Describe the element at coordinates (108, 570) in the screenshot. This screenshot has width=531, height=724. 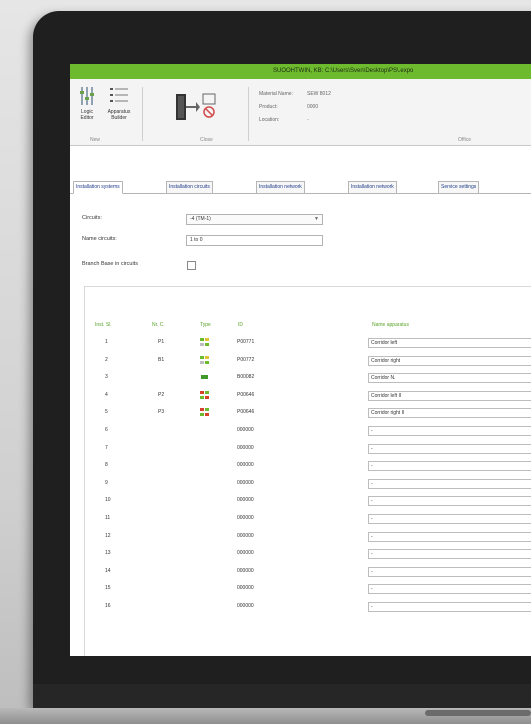
I see `row-number: 14` at that location.